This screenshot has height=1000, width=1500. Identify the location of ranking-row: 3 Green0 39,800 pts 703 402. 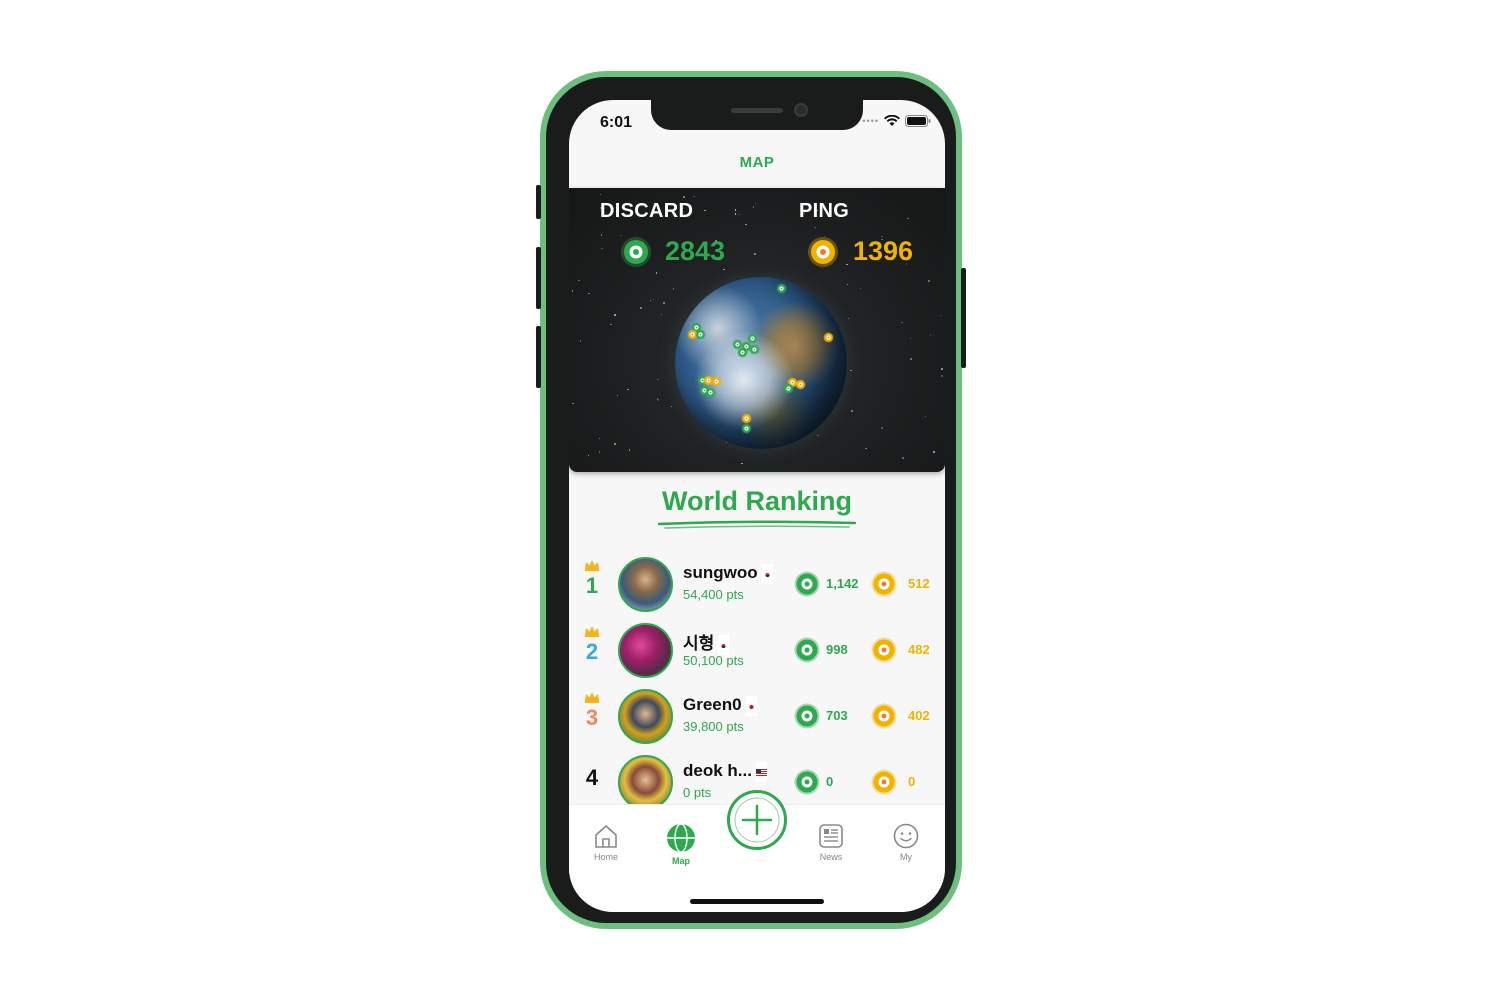
(757, 717).